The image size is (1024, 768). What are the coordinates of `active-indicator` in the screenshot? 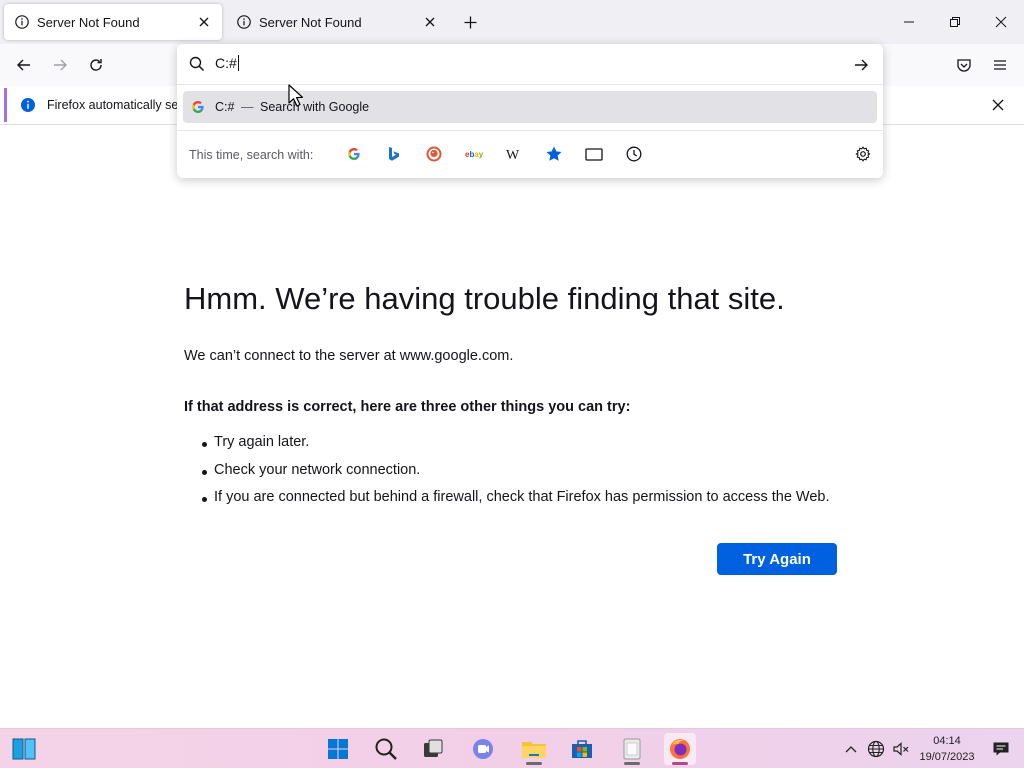 It's located at (680, 763).